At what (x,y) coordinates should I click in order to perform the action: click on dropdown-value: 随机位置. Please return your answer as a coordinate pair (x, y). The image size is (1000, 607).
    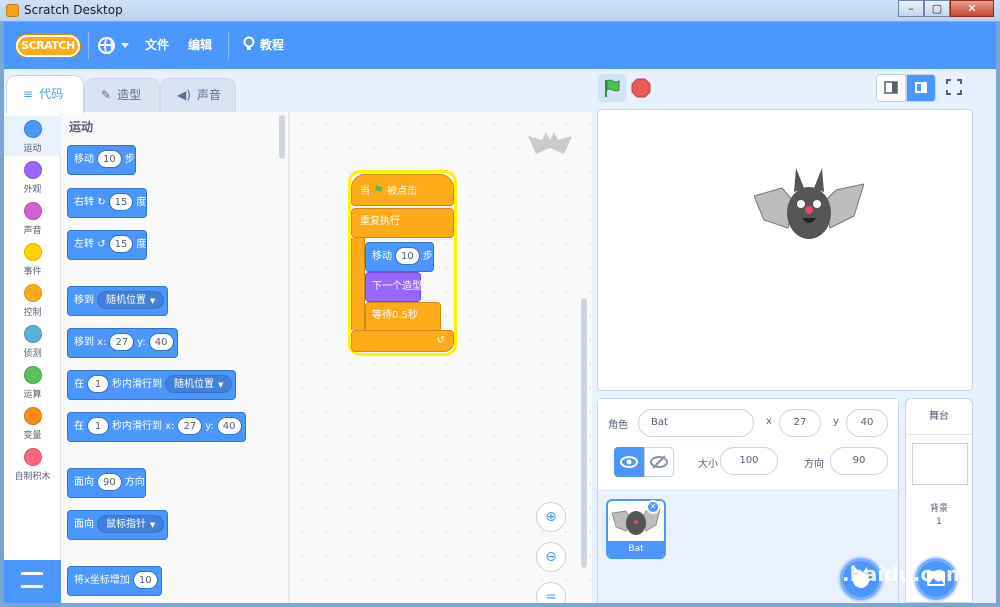
    Looking at the image, I should click on (126, 300).